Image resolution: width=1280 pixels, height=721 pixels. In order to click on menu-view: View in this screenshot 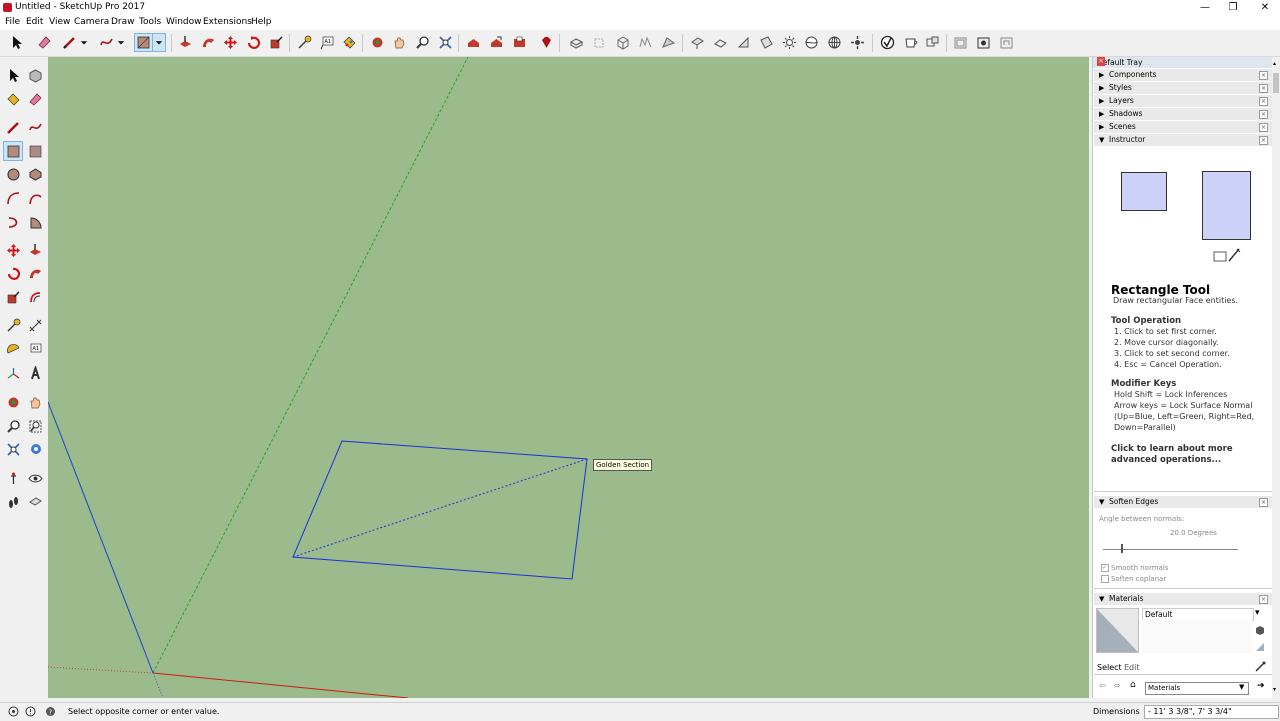, I will do `click(59, 22)`.